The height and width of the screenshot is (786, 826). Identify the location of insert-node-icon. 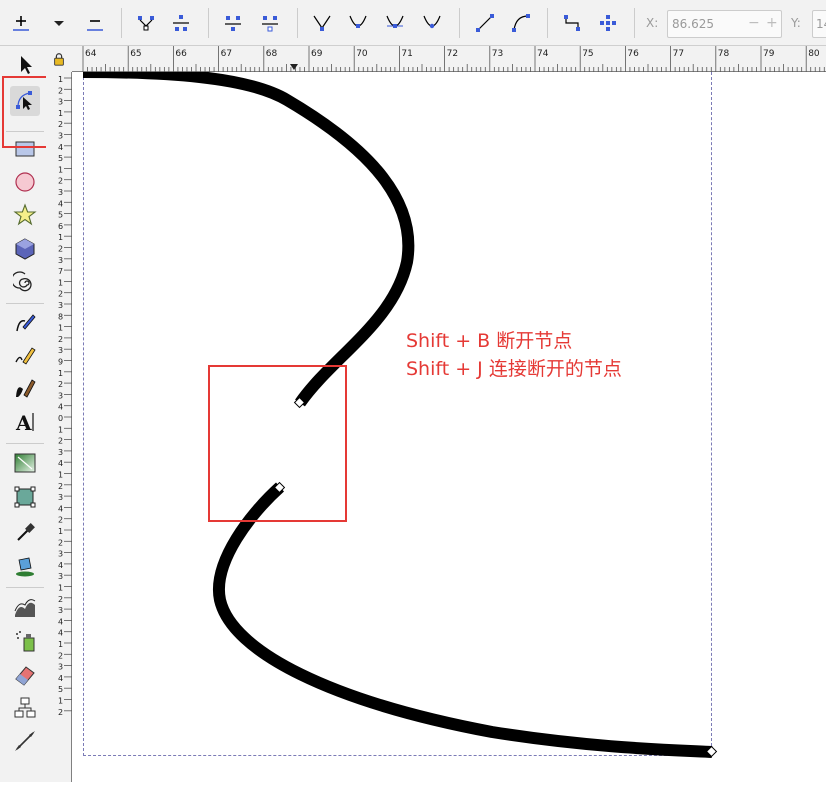
(21, 23).